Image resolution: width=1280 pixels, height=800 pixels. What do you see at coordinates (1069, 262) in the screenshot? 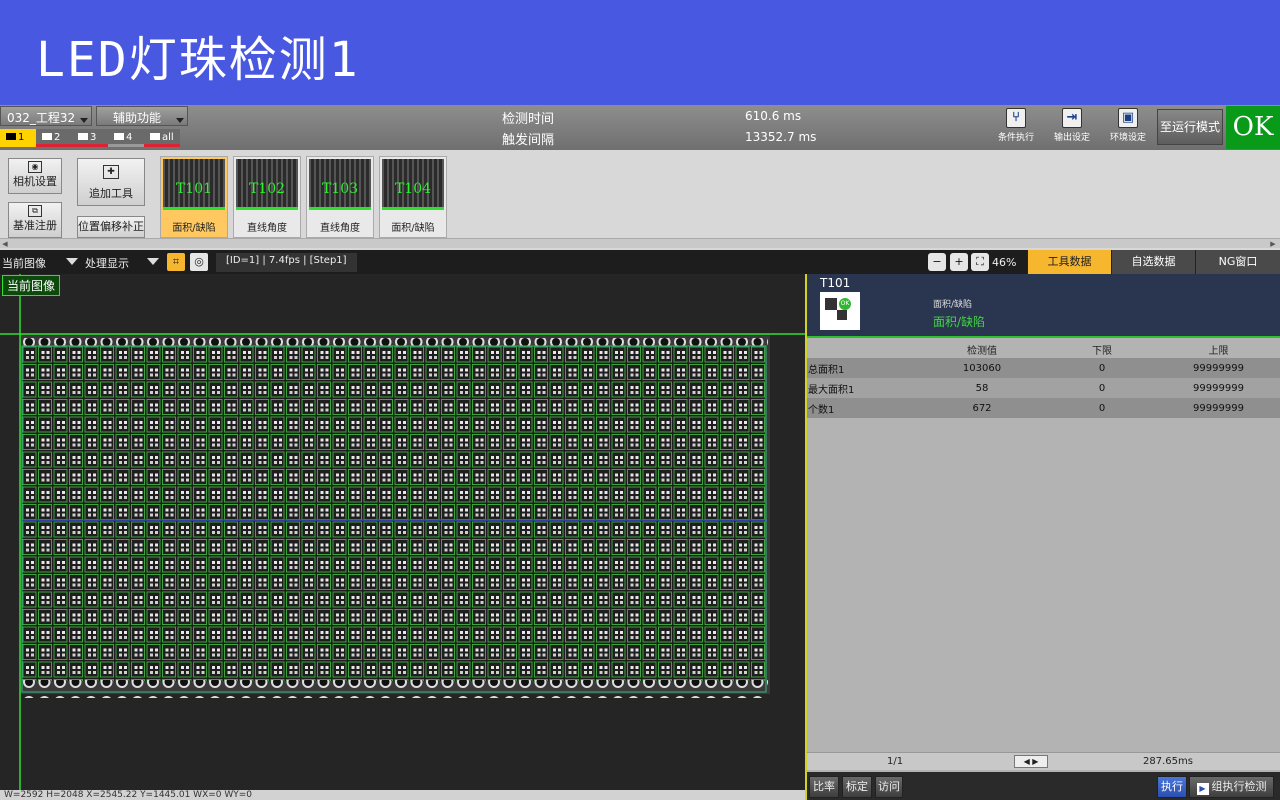
I see `tab-tool-data: 工具数据` at bounding box center [1069, 262].